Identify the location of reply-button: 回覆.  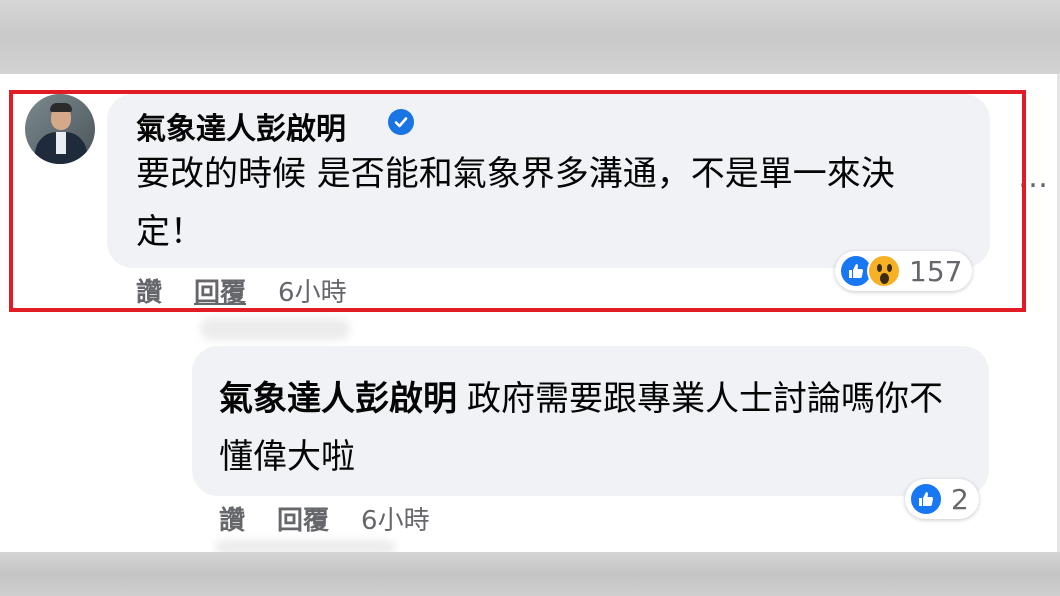
(303, 518).